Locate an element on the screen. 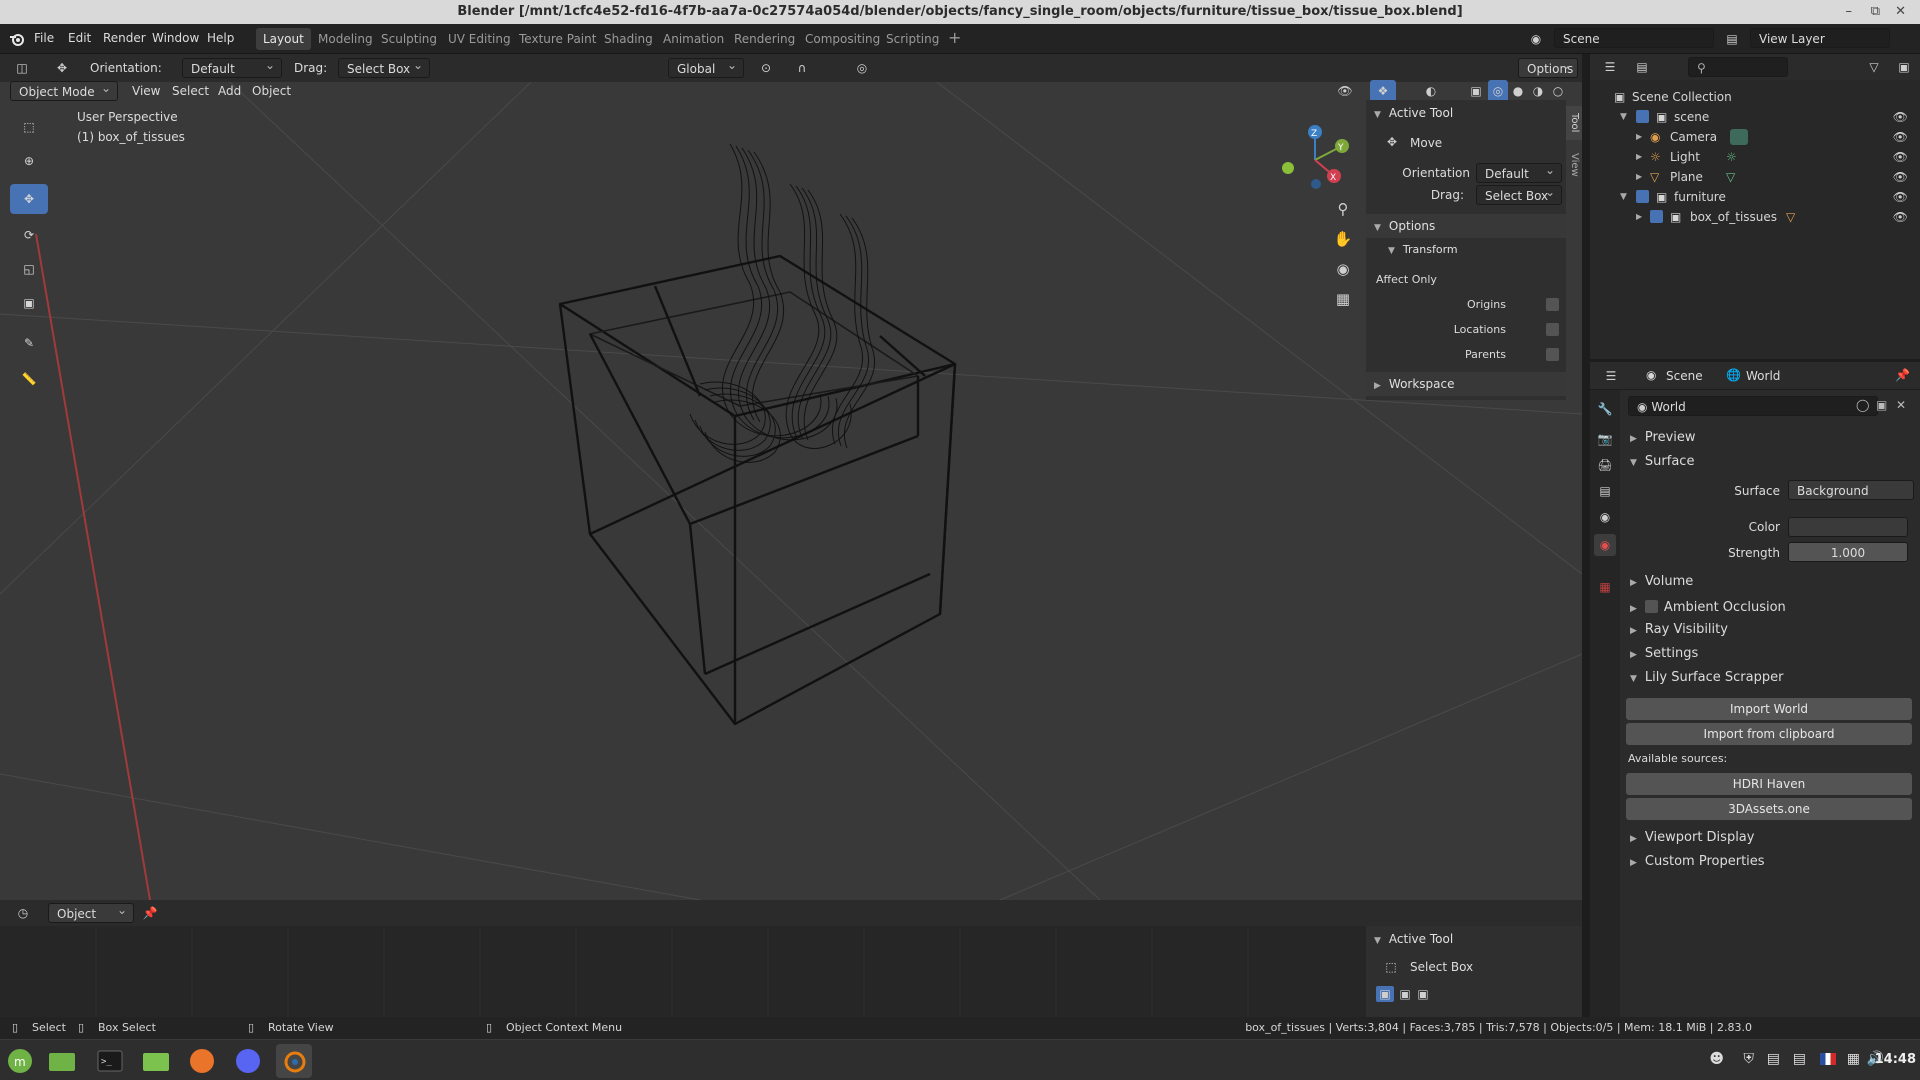  outliner-row-plane: ▶ ▽ Plane ▽ 👁 is located at coordinates (1755, 177).